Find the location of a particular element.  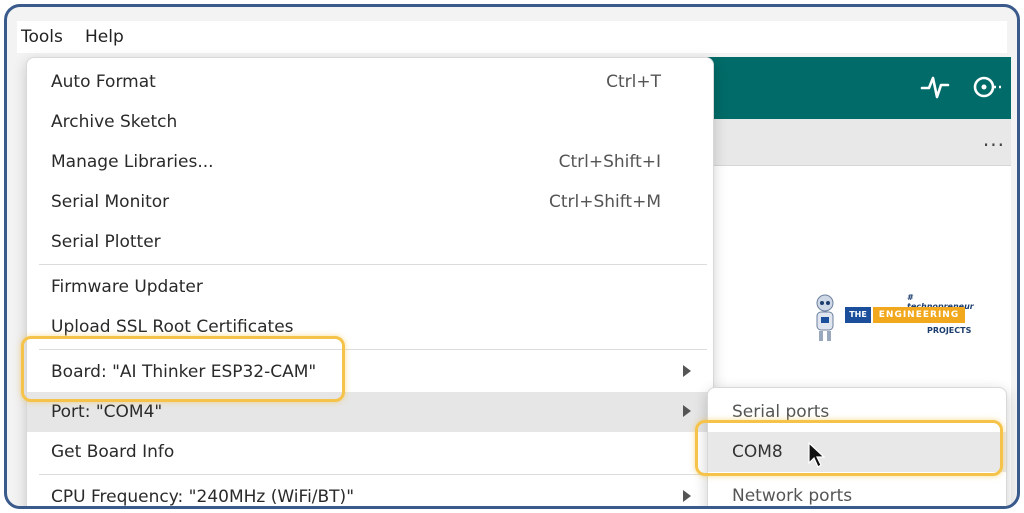

serial-monitor-icon is located at coordinates (985, 87).